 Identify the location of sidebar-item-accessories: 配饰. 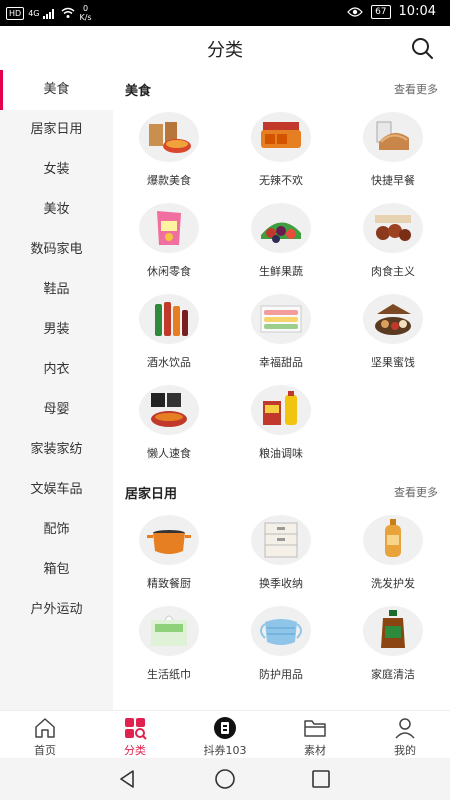
(56, 530).